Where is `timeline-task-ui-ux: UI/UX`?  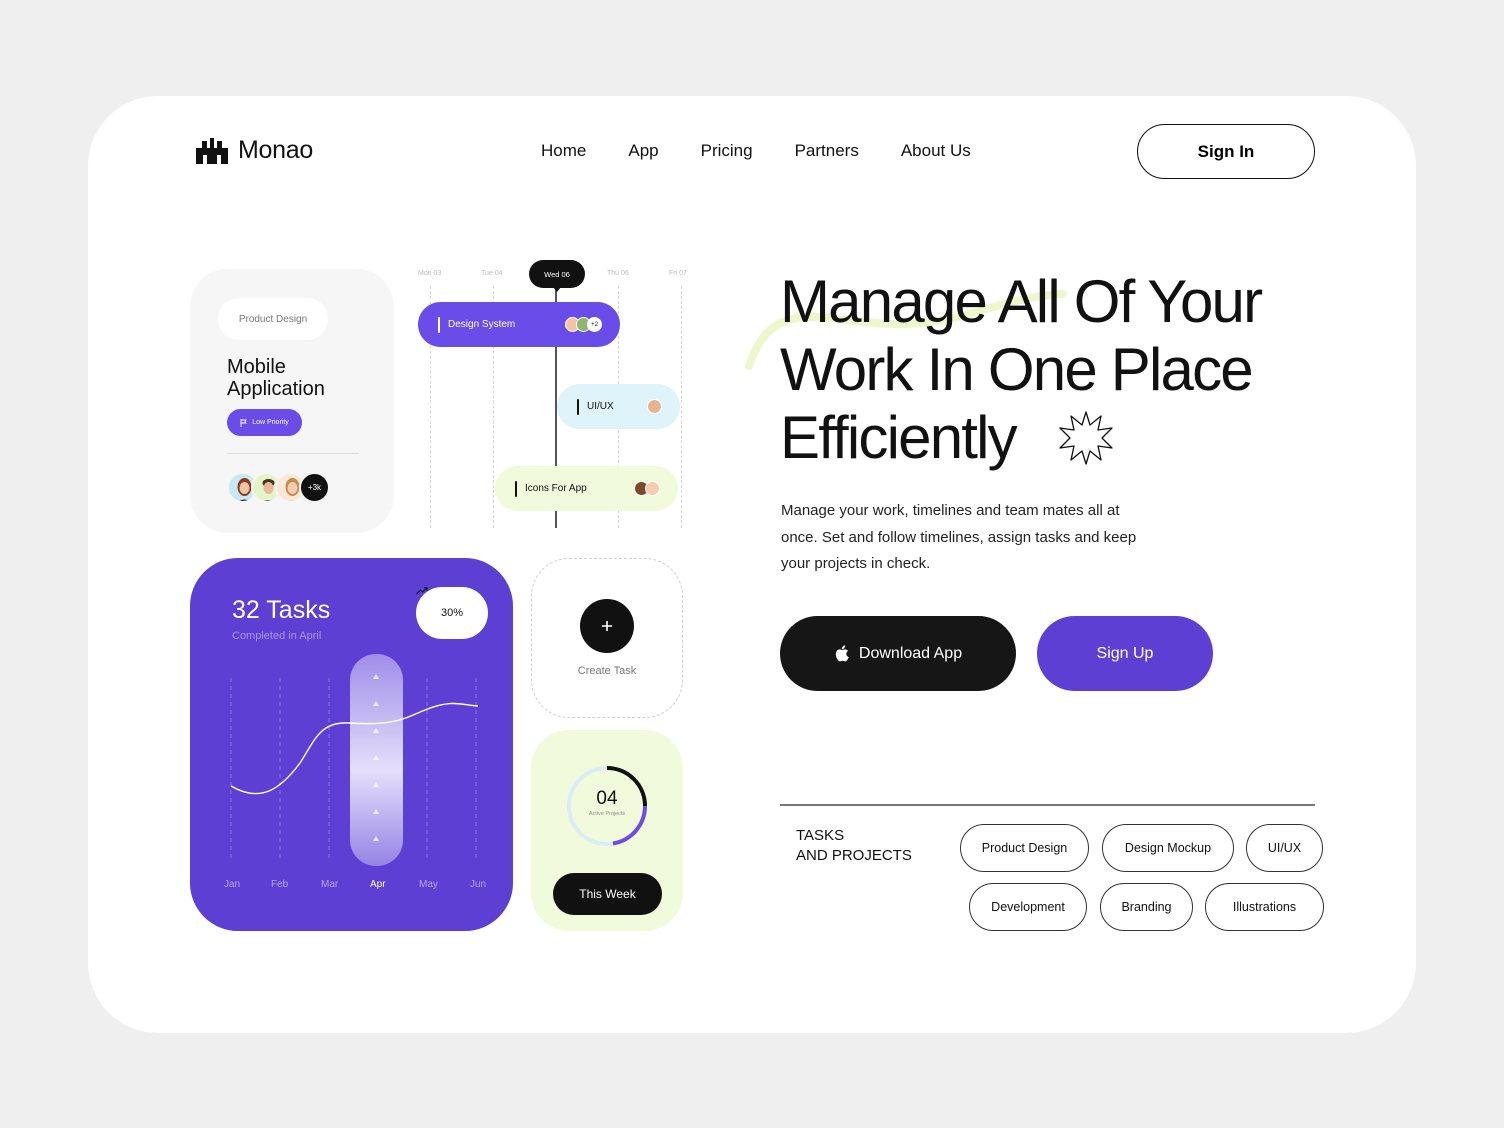 timeline-task-ui-ux: UI/UX is located at coordinates (618, 406).